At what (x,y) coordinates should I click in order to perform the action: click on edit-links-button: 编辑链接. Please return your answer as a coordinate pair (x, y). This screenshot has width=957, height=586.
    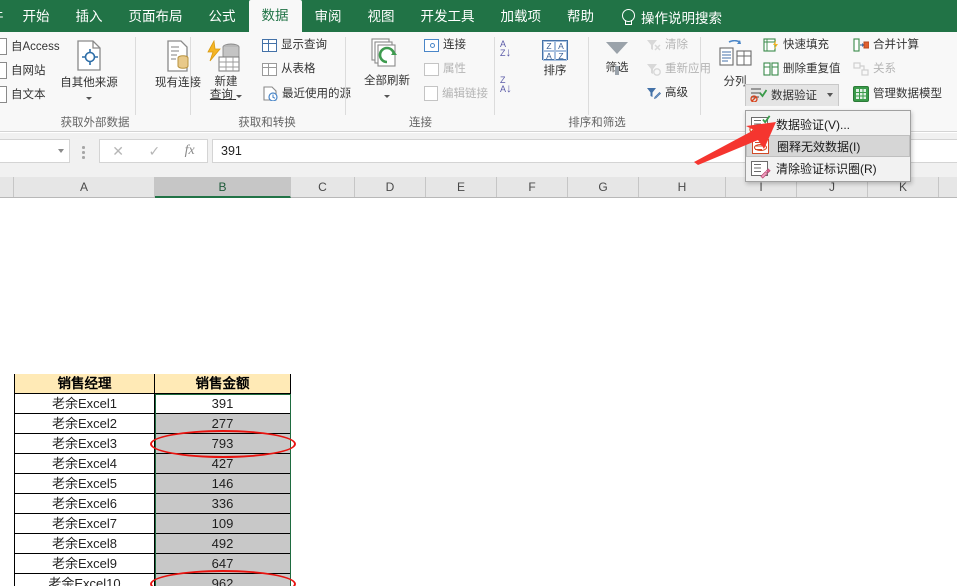
    Looking at the image, I should click on (456, 93).